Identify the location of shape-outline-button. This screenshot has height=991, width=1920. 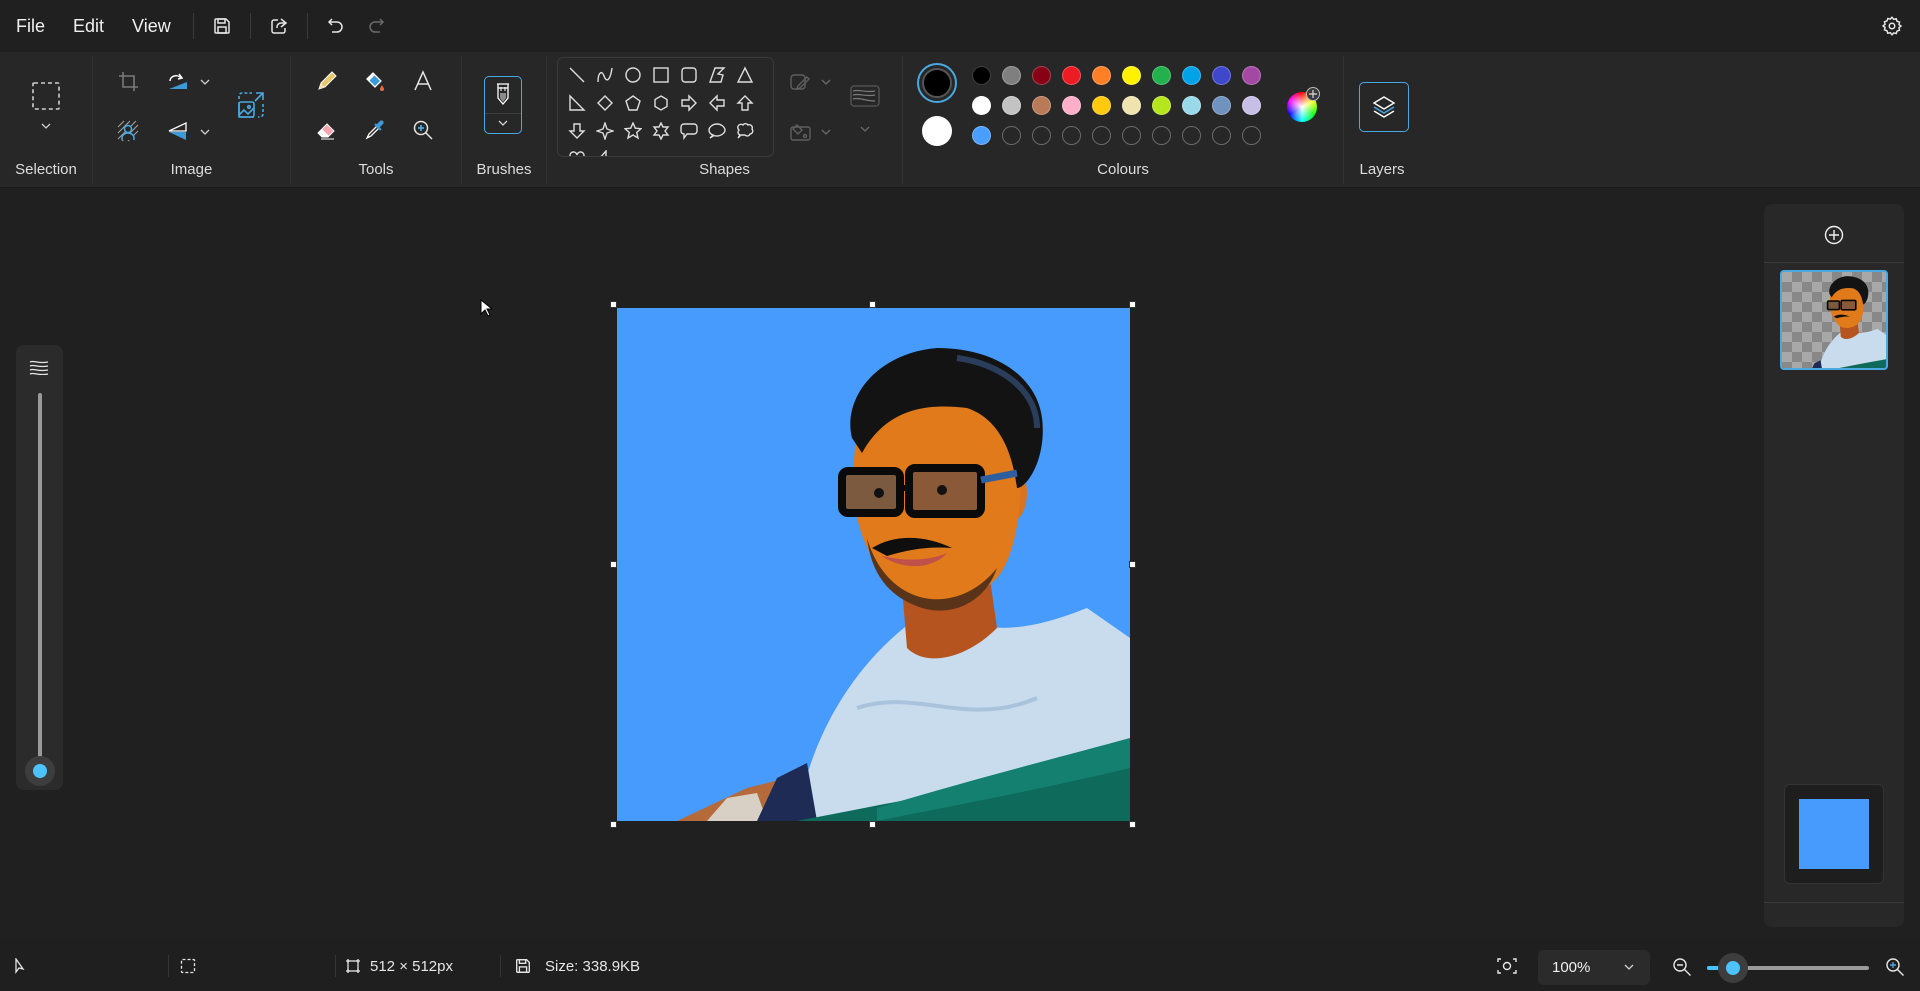
(801, 82).